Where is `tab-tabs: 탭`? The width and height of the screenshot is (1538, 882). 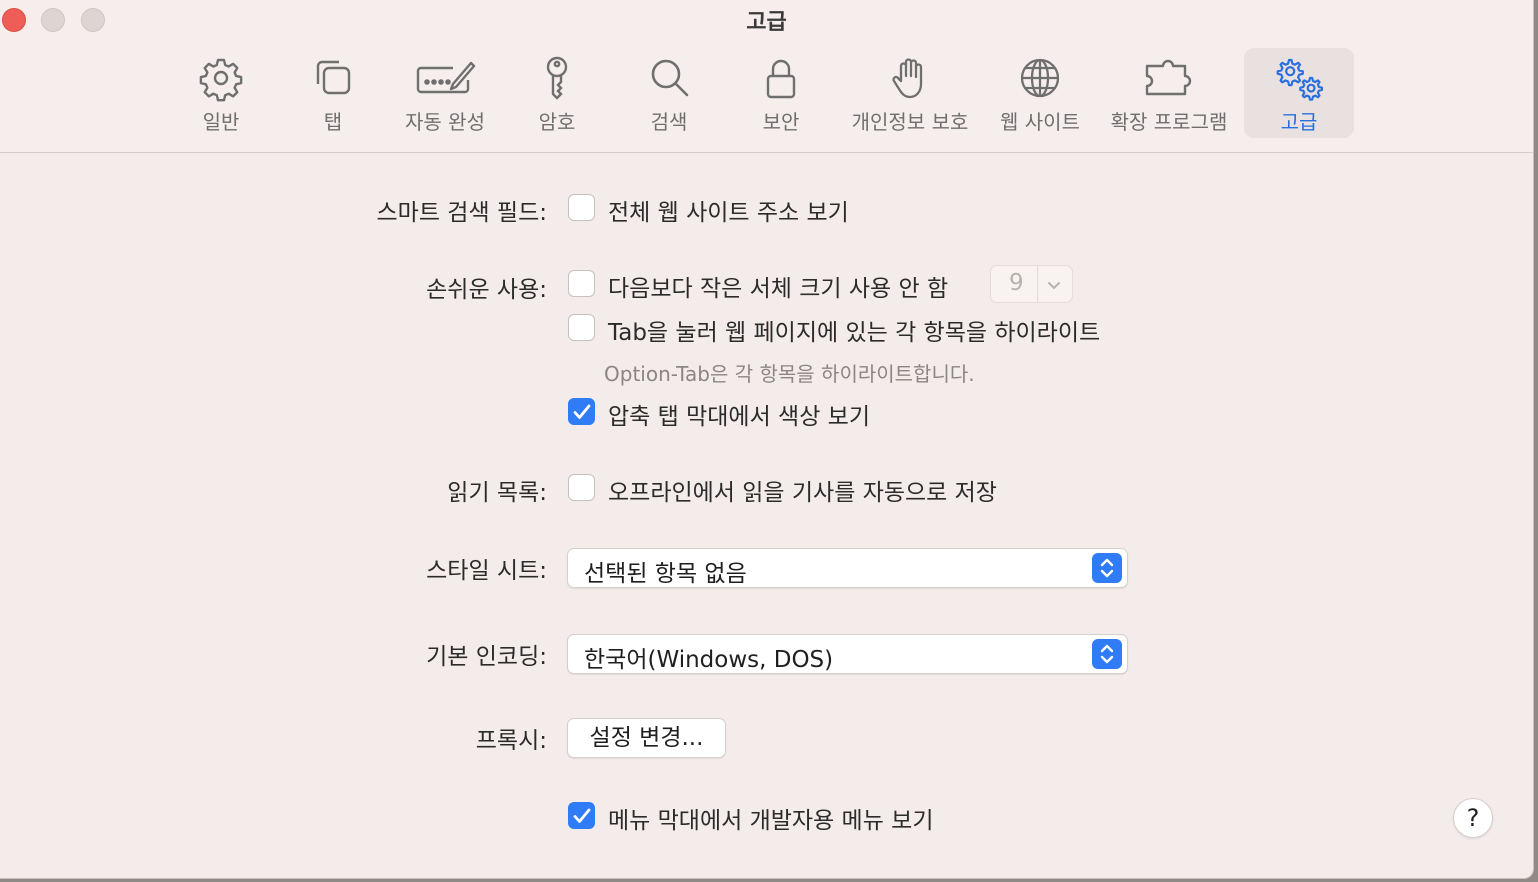 tab-tabs: 탭 is located at coordinates (333, 93).